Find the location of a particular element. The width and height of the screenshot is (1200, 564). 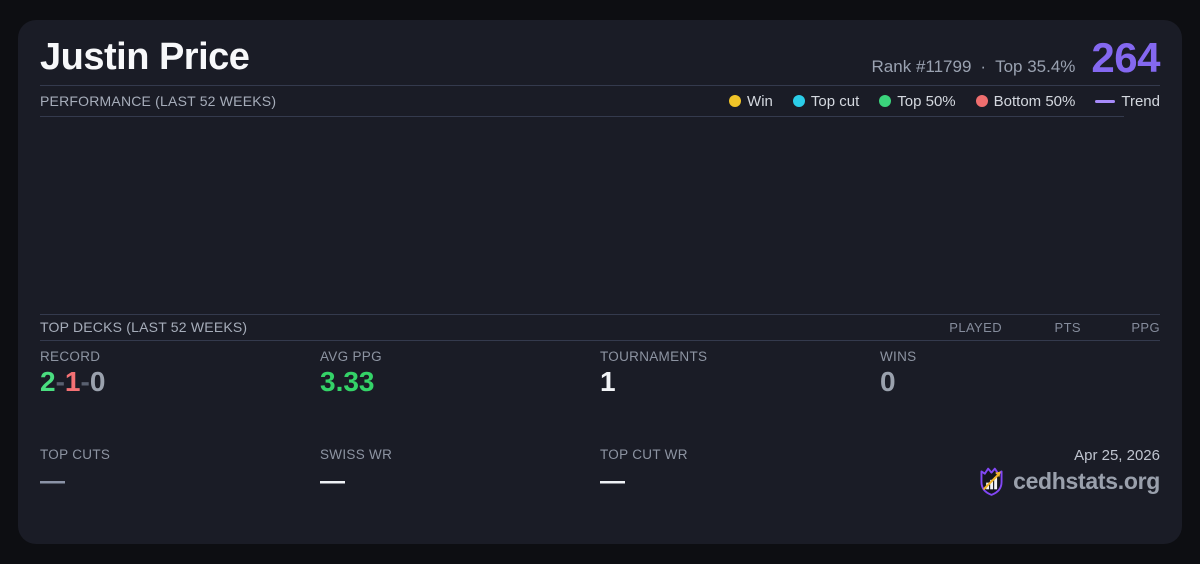

legend-item-trend: Trend is located at coordinates (1127, 101).